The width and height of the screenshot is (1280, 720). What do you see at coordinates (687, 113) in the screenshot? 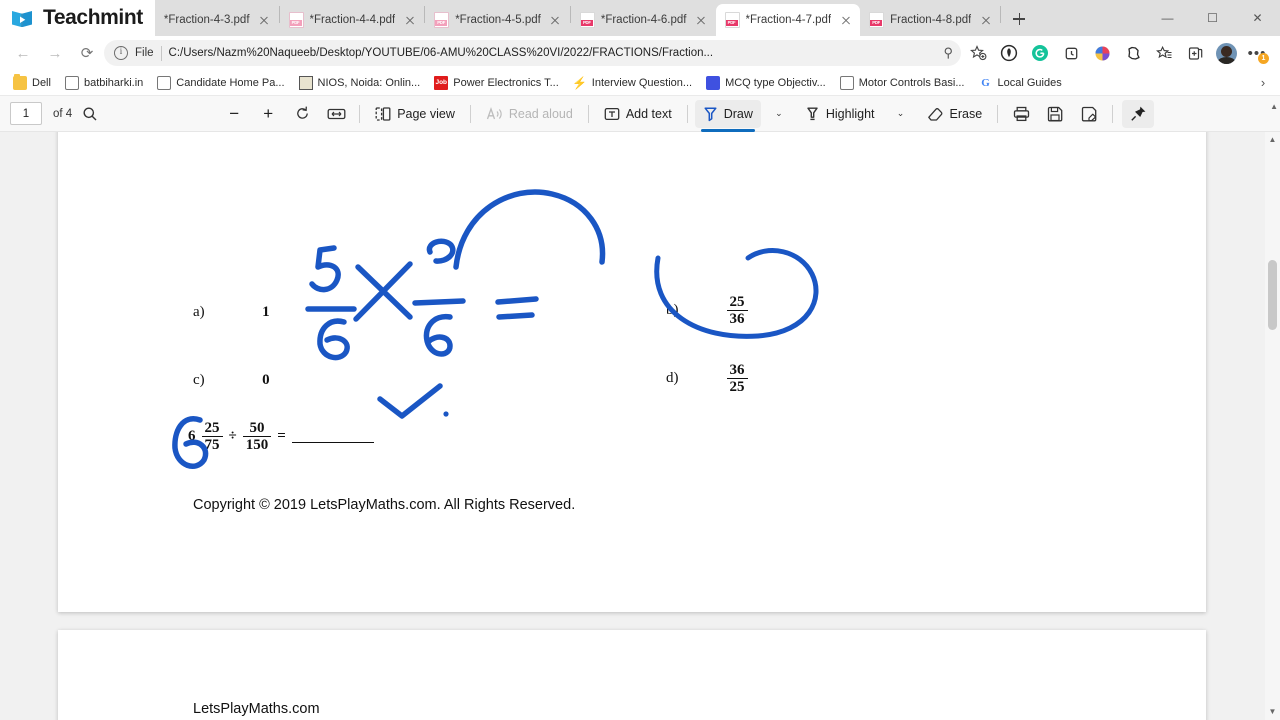
I see `divider` at bounding box center [687, 113].